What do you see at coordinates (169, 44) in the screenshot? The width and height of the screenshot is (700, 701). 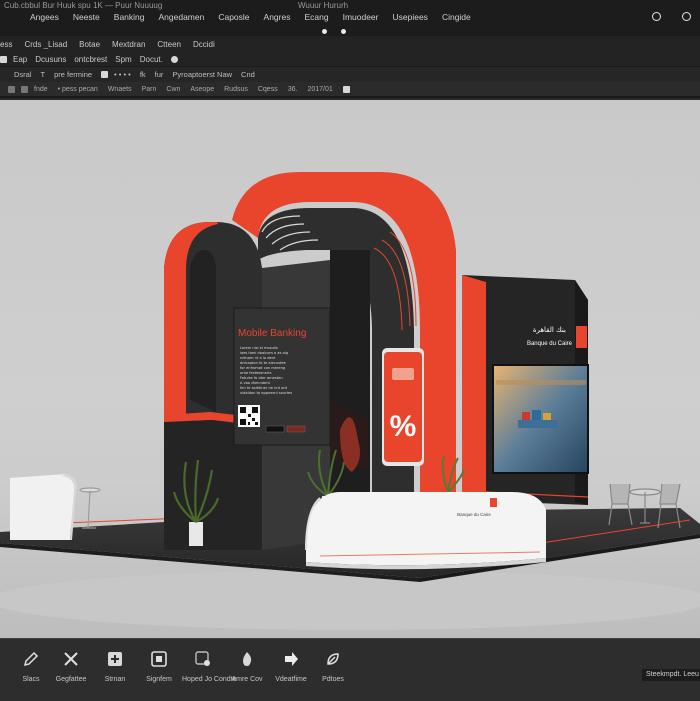 I see `toolbar-item: Ctteen` at bounding box center [169, 44].